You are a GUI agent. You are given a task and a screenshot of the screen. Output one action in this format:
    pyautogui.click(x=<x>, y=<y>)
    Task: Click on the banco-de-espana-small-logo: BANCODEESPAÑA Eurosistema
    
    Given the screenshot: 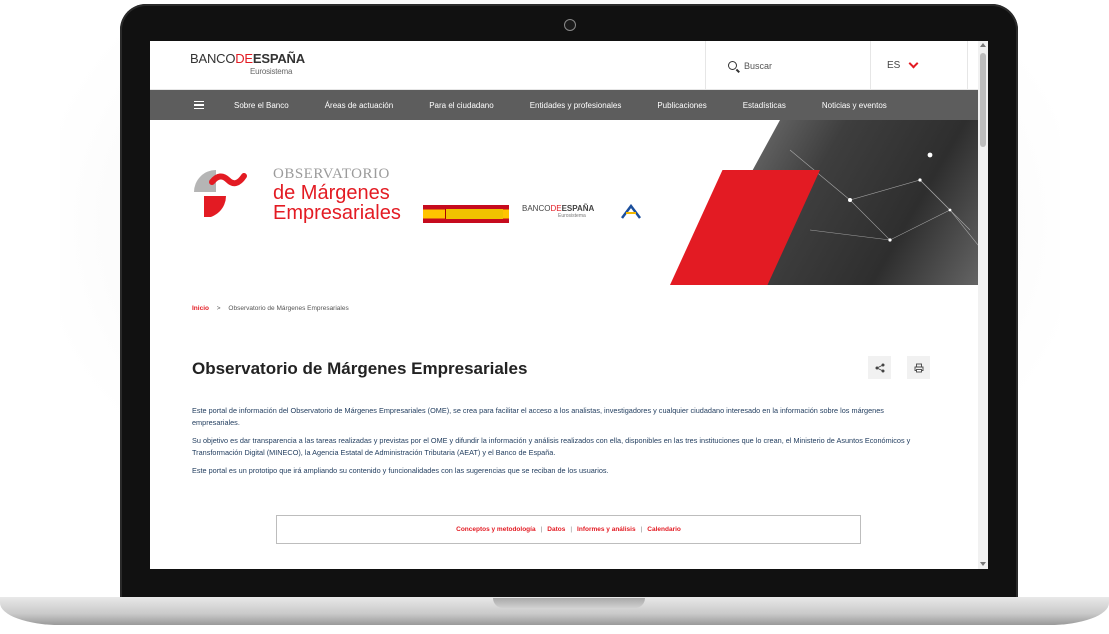 What is the action you would take?
    pyautogui.click(x=558, y=211)
    